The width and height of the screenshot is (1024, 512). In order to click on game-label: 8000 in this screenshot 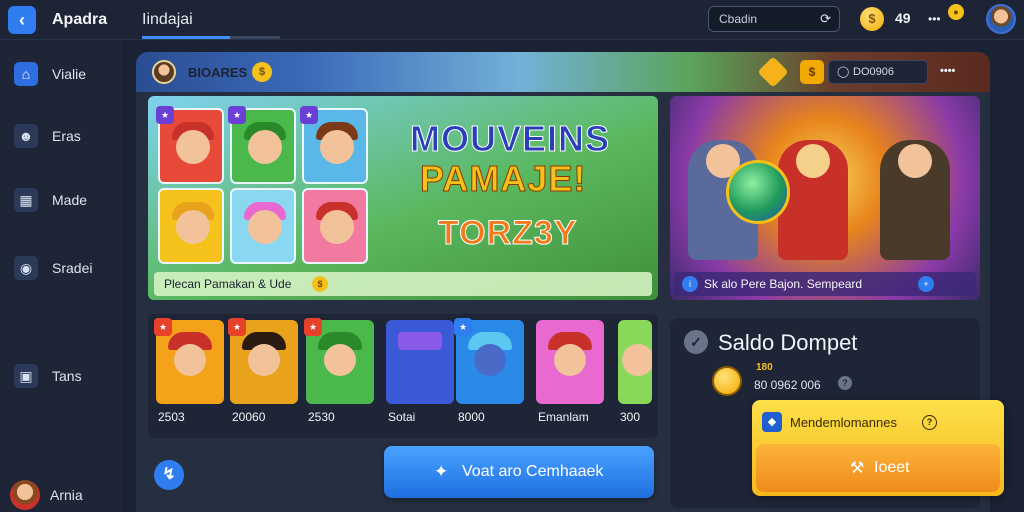, I will do `click(471, 417)`.